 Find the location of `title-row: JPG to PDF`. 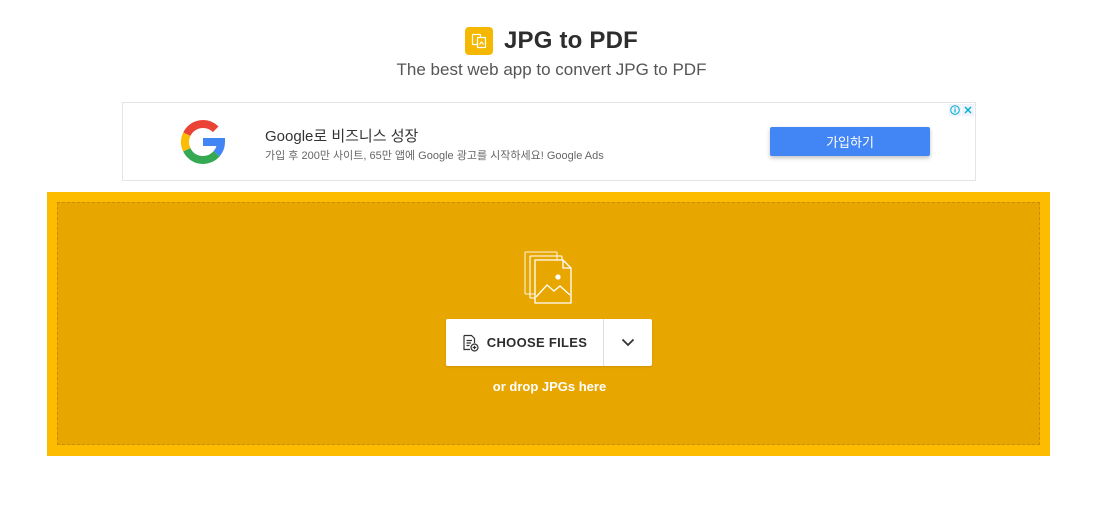

title-row: JPG to PDF is located at coordinates (551, 41).